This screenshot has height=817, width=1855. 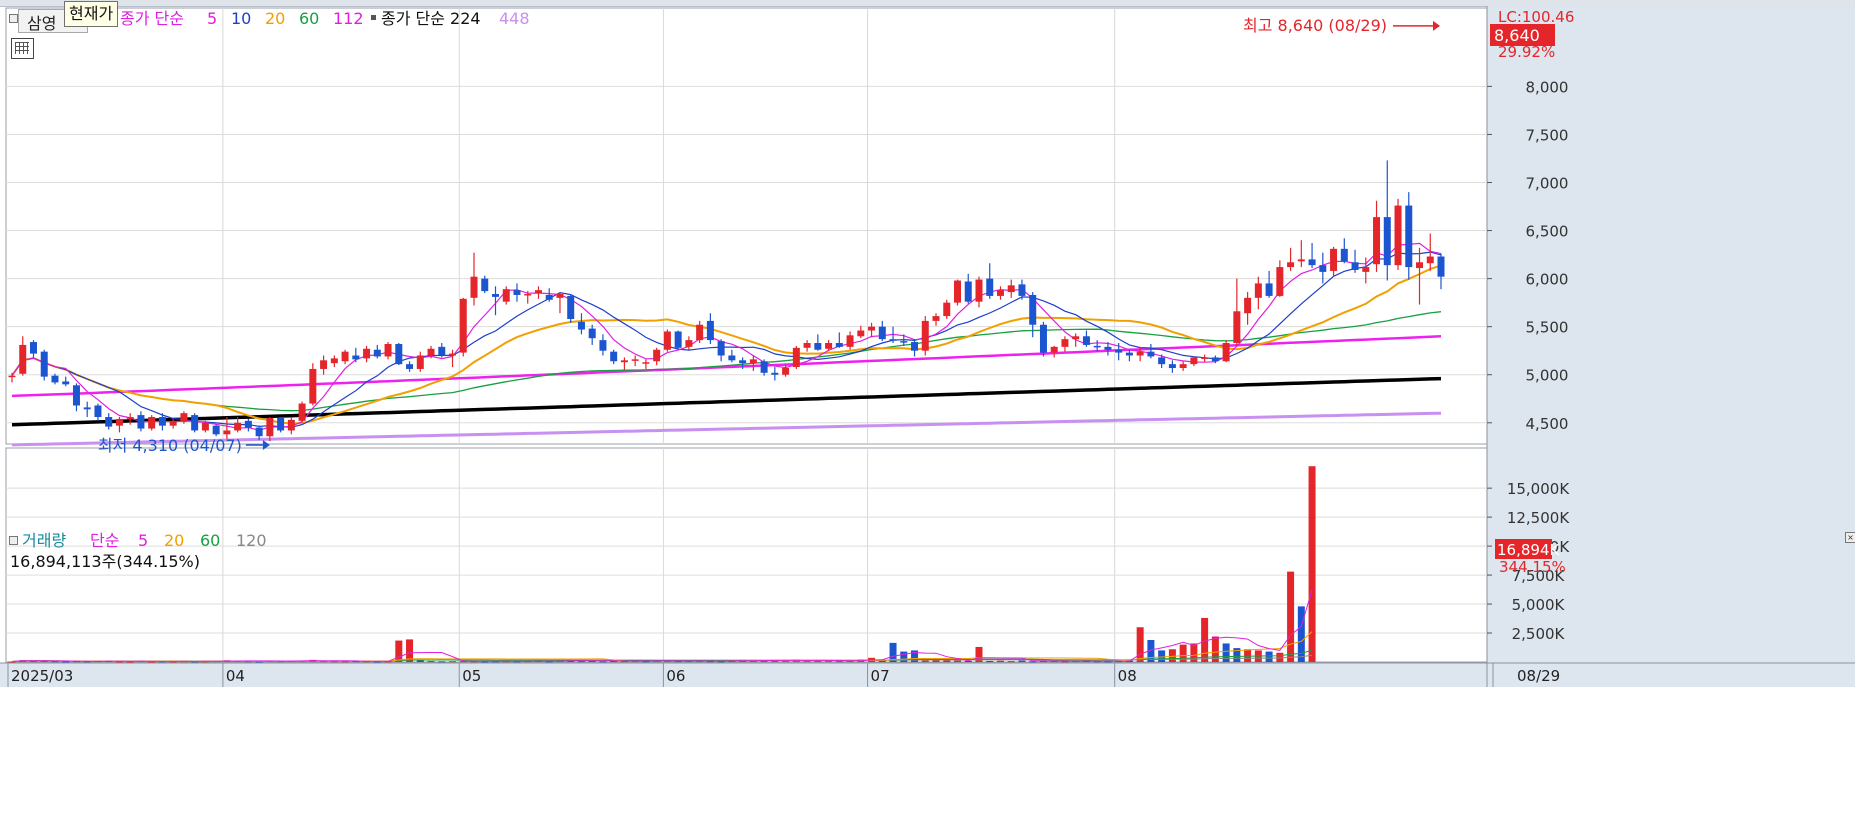 I want to click on date-x-axis, so click(x=927, y=675).